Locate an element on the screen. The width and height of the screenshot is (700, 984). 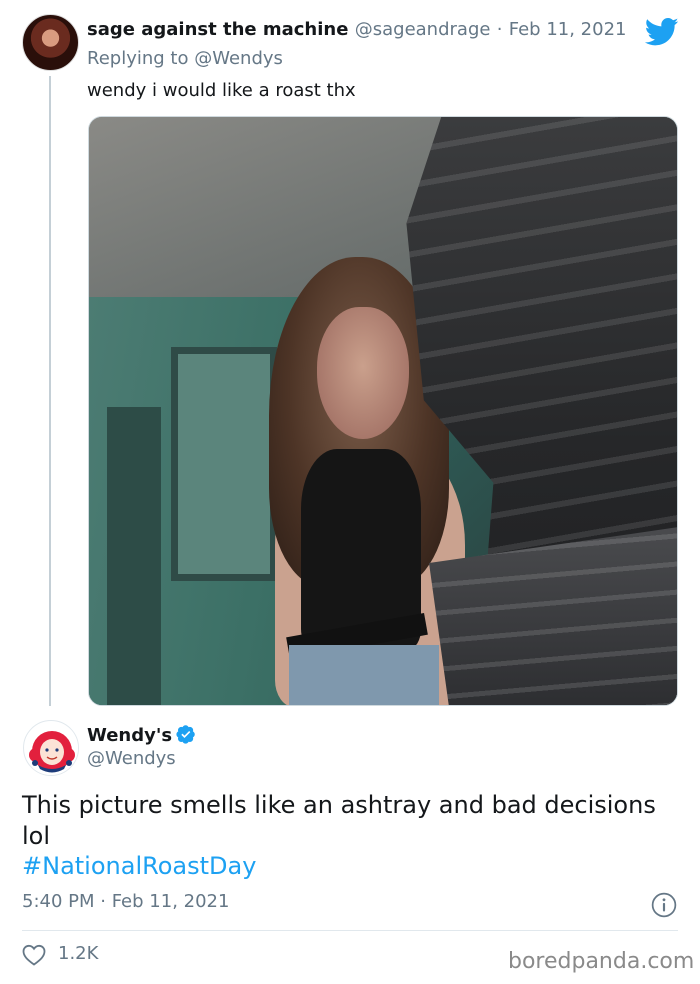
twitter-bird-icon is located at coordinates (662, 32).